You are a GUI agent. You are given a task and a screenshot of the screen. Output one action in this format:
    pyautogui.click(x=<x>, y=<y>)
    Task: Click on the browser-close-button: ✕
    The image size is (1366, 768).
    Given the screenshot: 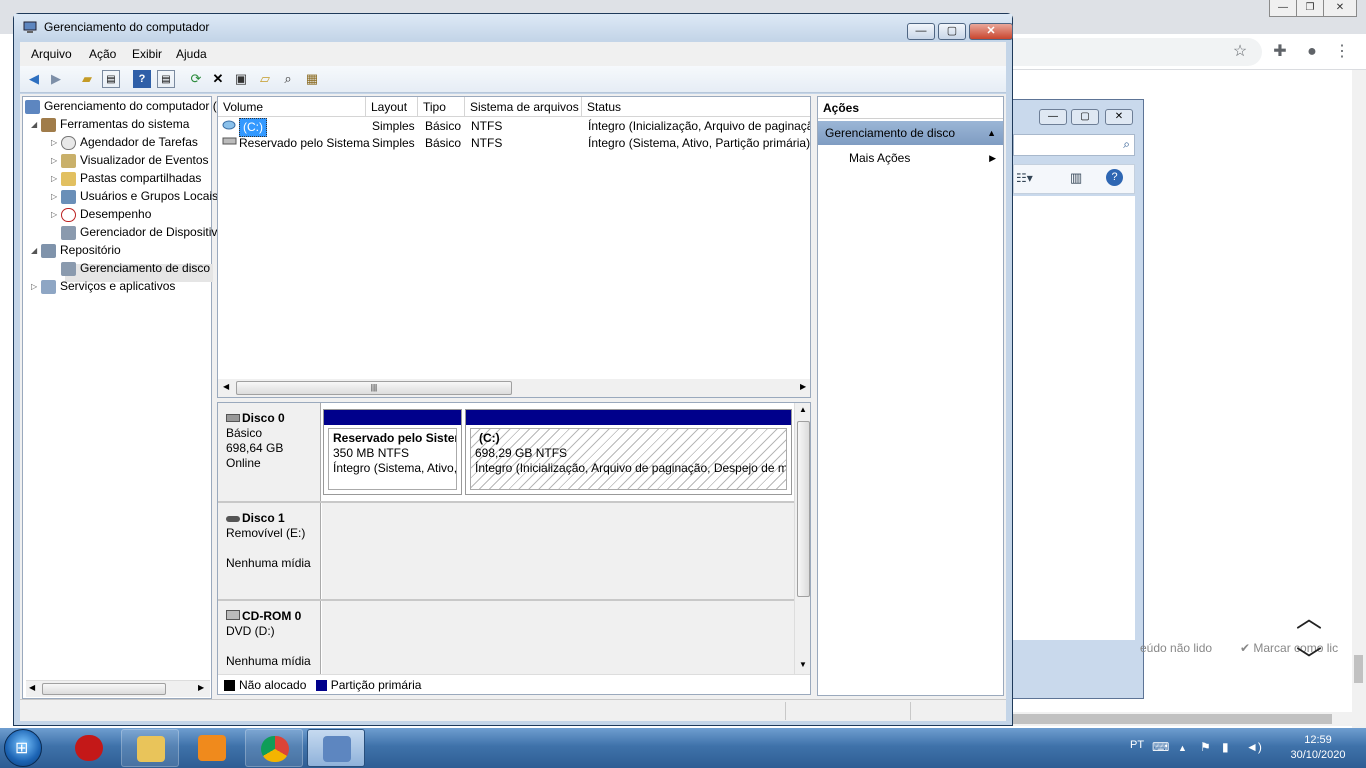 What is the action you would take?
    pyautogui.click(x=1340, y=8)
    